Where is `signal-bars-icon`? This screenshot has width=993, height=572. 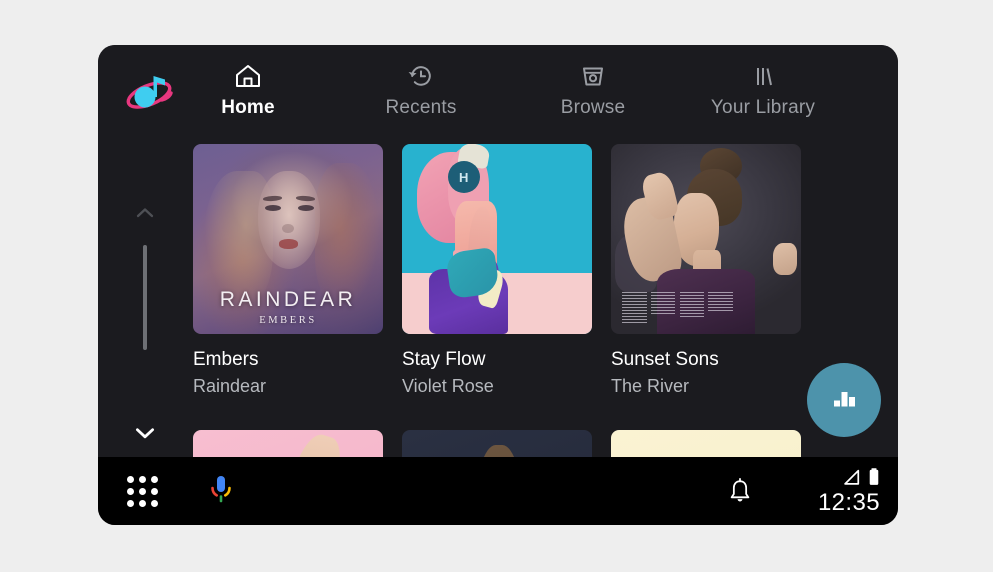 signal-bars-icon is located at coordinates (851, 480).